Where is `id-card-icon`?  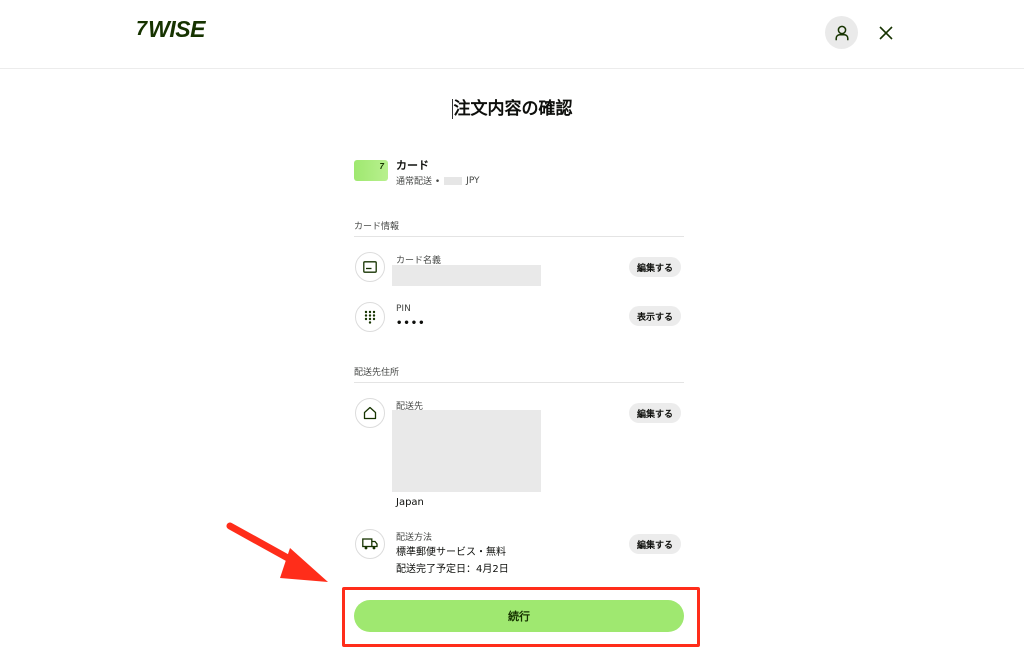 id-card-icon is located at coordinates (370, 267).